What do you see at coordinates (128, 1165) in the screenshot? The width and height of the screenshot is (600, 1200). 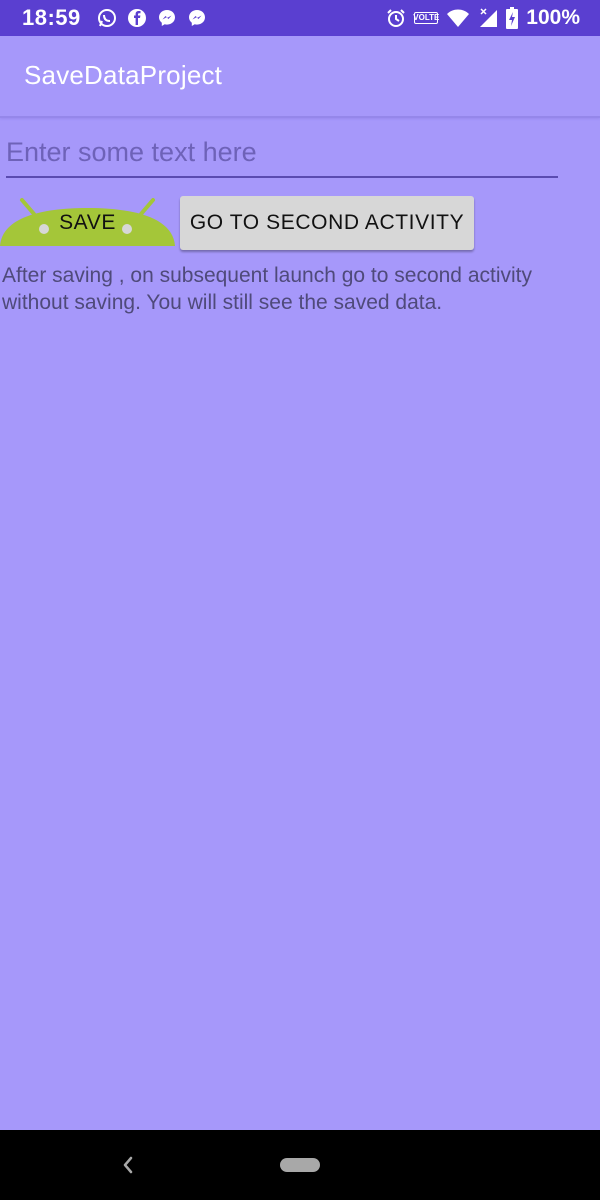 I see `back-icon` at bounding box center [128, 1165].